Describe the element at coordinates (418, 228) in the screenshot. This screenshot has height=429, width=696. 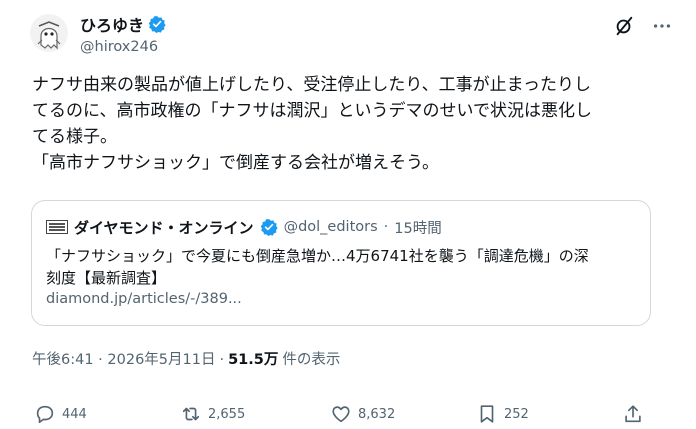
I see `quoted-post-time: 15時間` at that location.